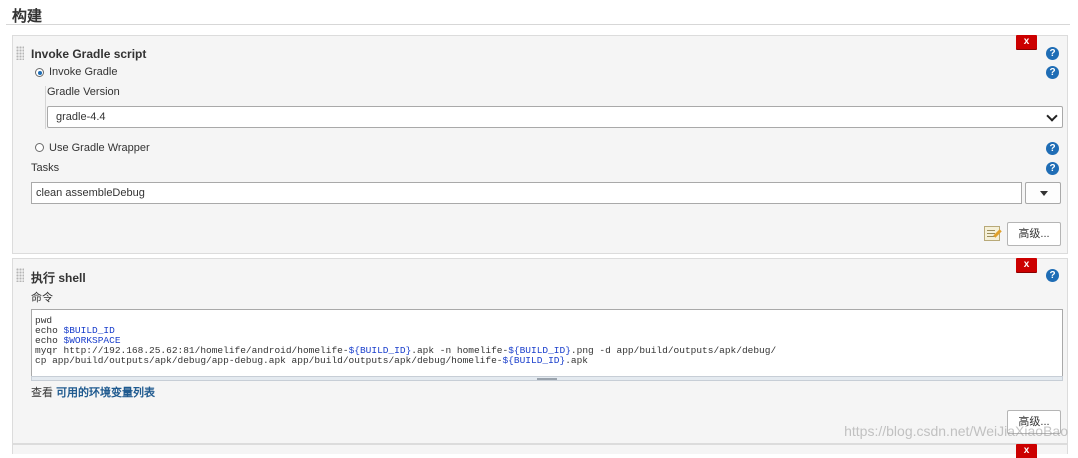 The width and height of the screenshot is (1078, 458). Describe the element at coordinates (534, 360) in the screenshot. I see `variable-token: ${BUILD_ID}` at that location.